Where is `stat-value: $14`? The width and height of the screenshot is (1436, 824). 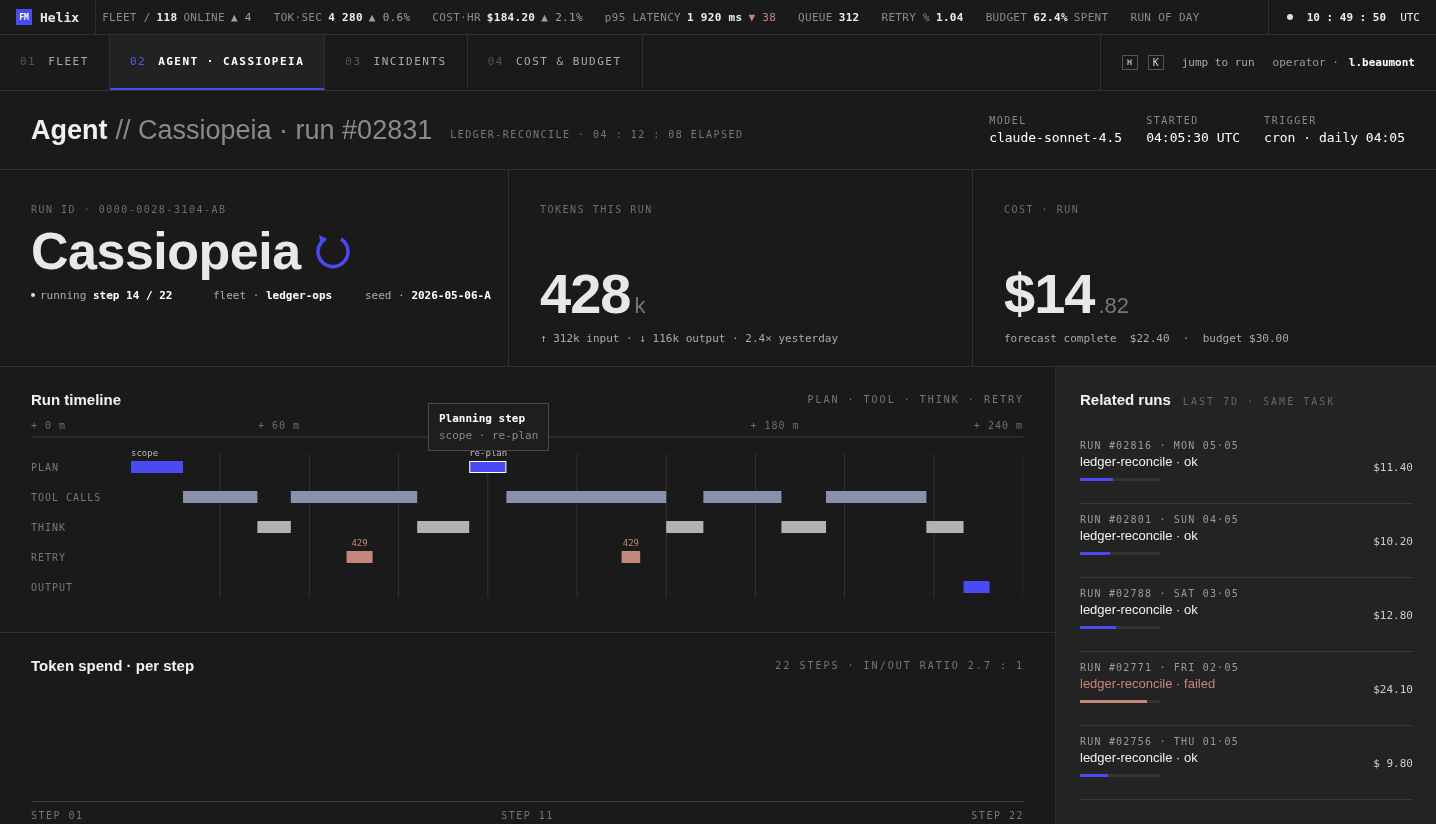 stat-value: $14 is located at coordinates (1049, 293).